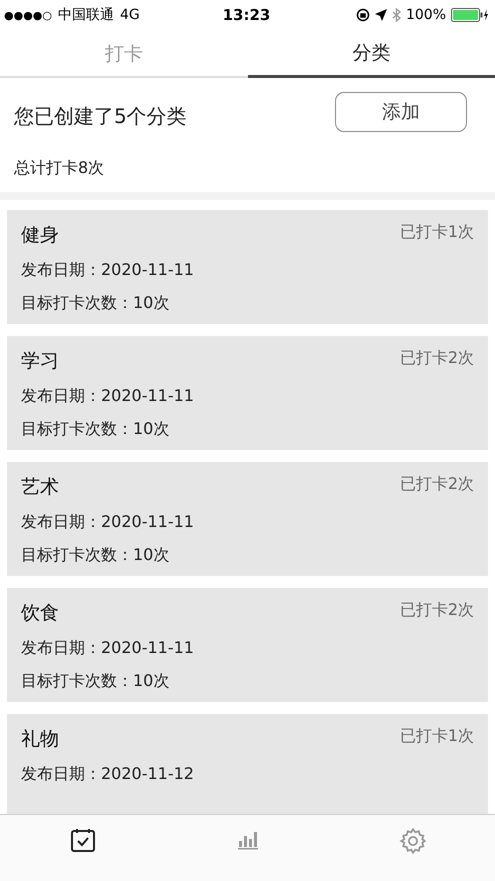 This screenshot has width=495, height=881. I want to click on publish-date: 发布日期：2020-11-12, so click(108, 774).